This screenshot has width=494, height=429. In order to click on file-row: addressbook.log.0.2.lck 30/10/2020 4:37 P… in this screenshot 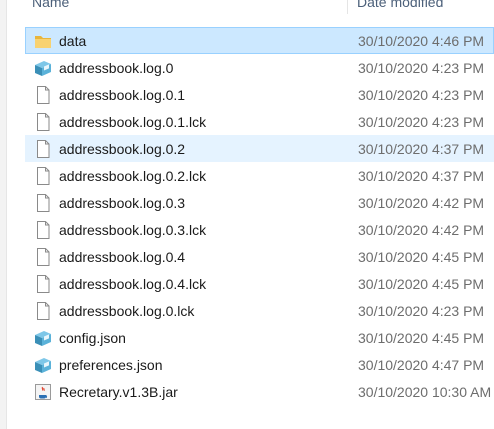, I will do `click(259, 175)`.